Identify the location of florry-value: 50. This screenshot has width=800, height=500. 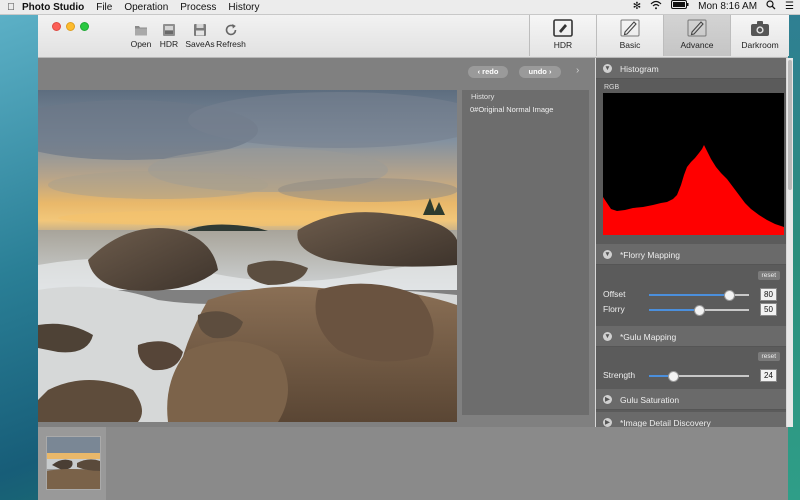
(768, 309).